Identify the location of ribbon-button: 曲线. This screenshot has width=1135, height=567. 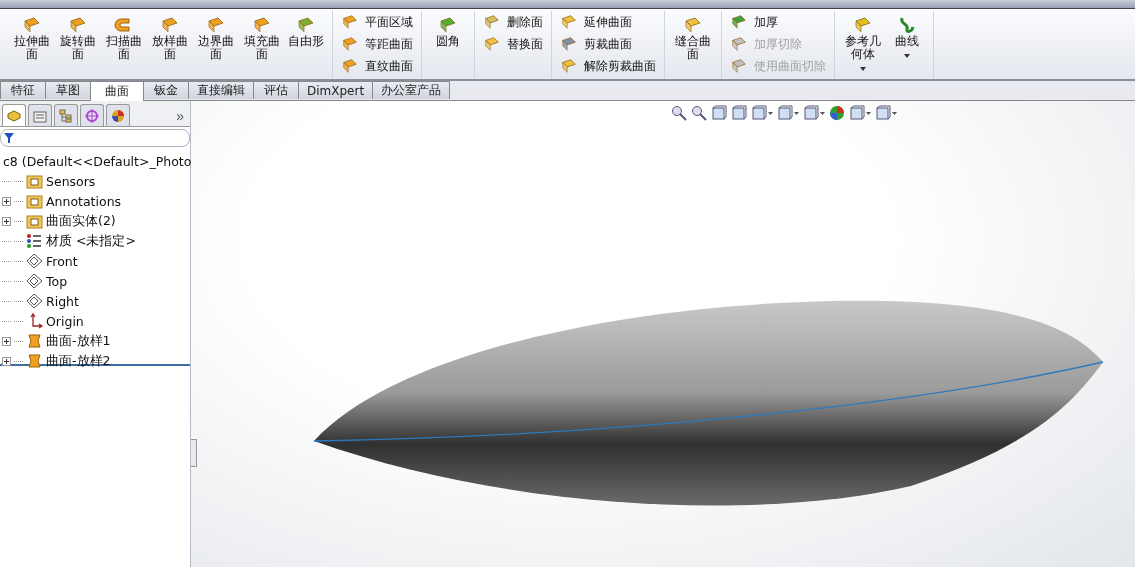
(907, 34).